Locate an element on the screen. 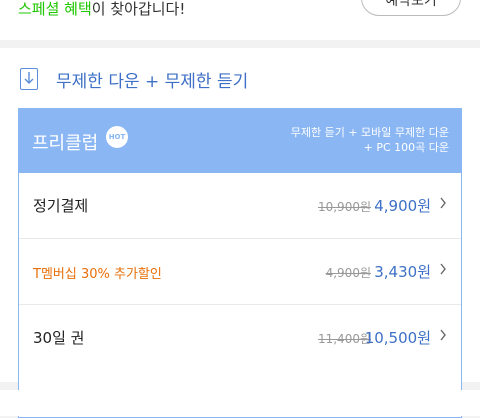 The image size is (480, 418). promo-message: 스페셜 혜택이 찾아갑니다! is located at coordinates (101, 9).